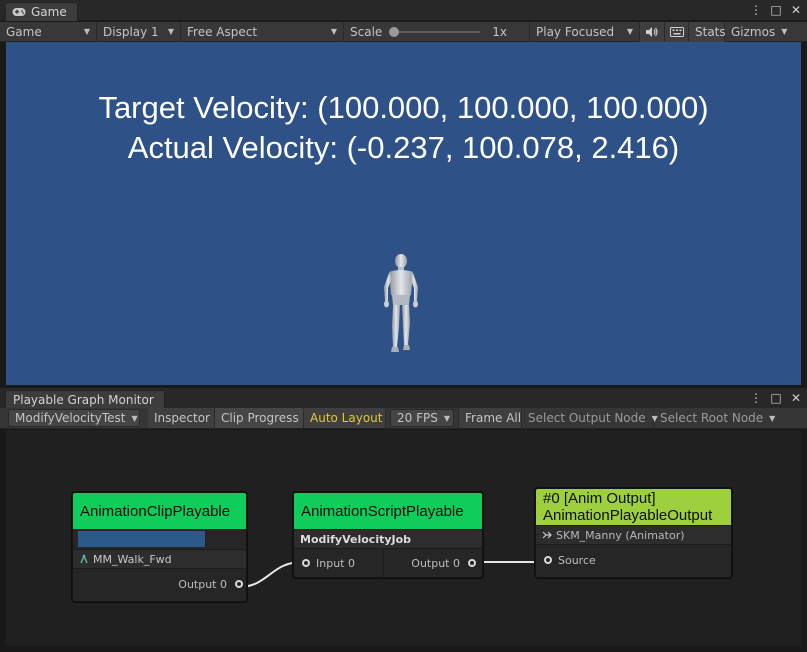  Describe the element at coordinates (753, 31) in the screenshot. I see `gizmos-label: Gizmos` at that location.